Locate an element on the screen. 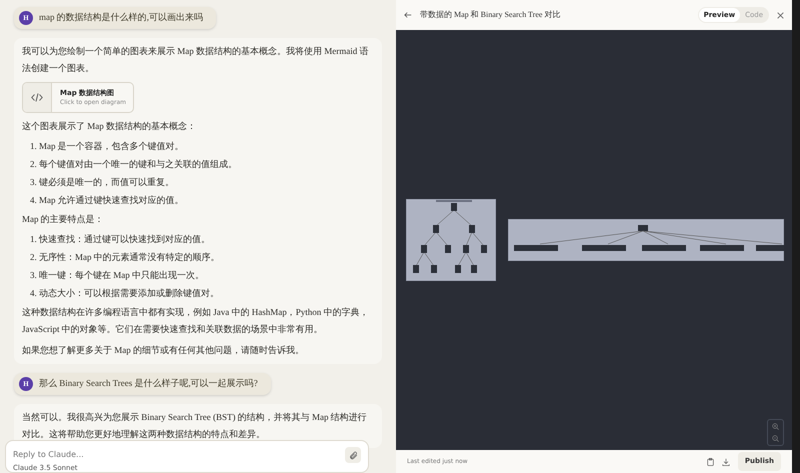 This screenshot has width=800, height=473. message-paragraph: 我可以为您绘制一个简单的图表来展示 Map 数据结构的基本概念。我将使用 Mermaid 语法创建一个图表。 is located at coordinates (196, 60).